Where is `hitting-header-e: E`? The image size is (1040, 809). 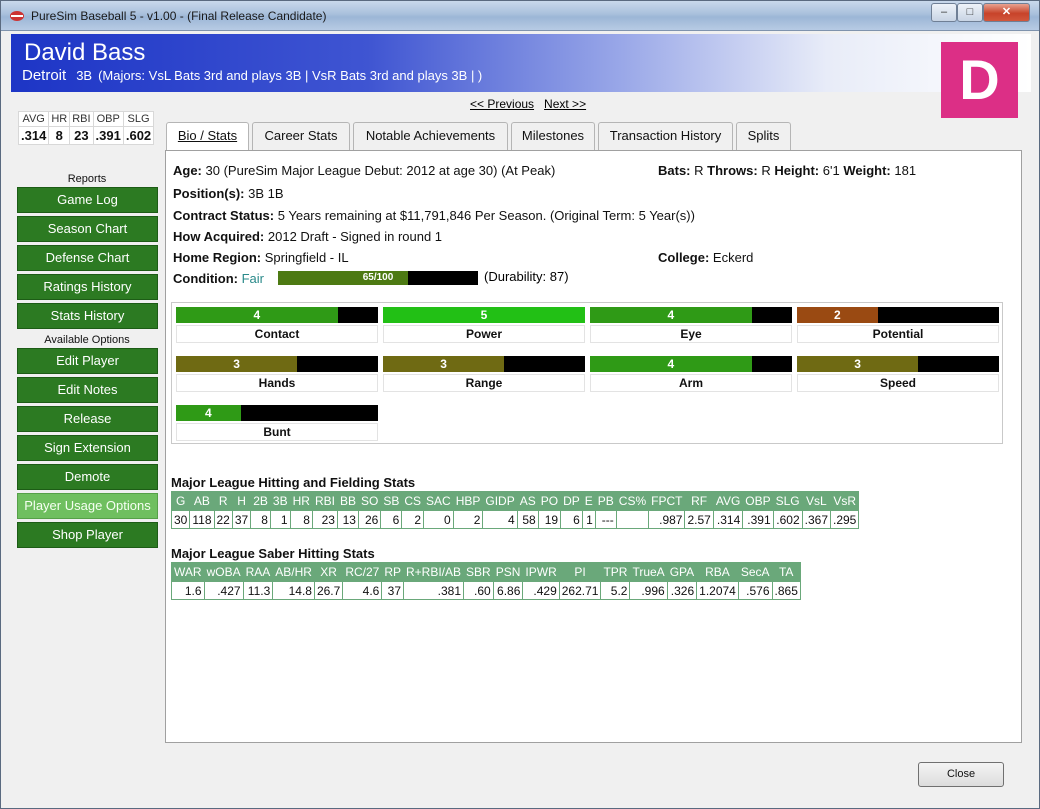 hitting-header-e: E is located at coordinates (588, 501).